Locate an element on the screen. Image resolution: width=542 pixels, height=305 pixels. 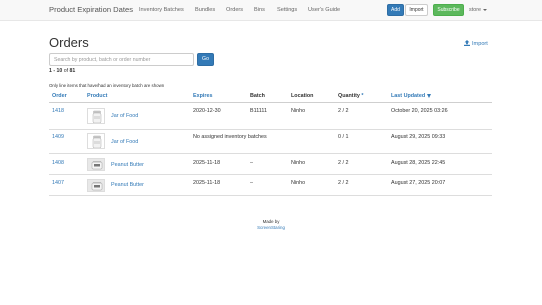
go-button: Go is located at coordinates (205, 59).